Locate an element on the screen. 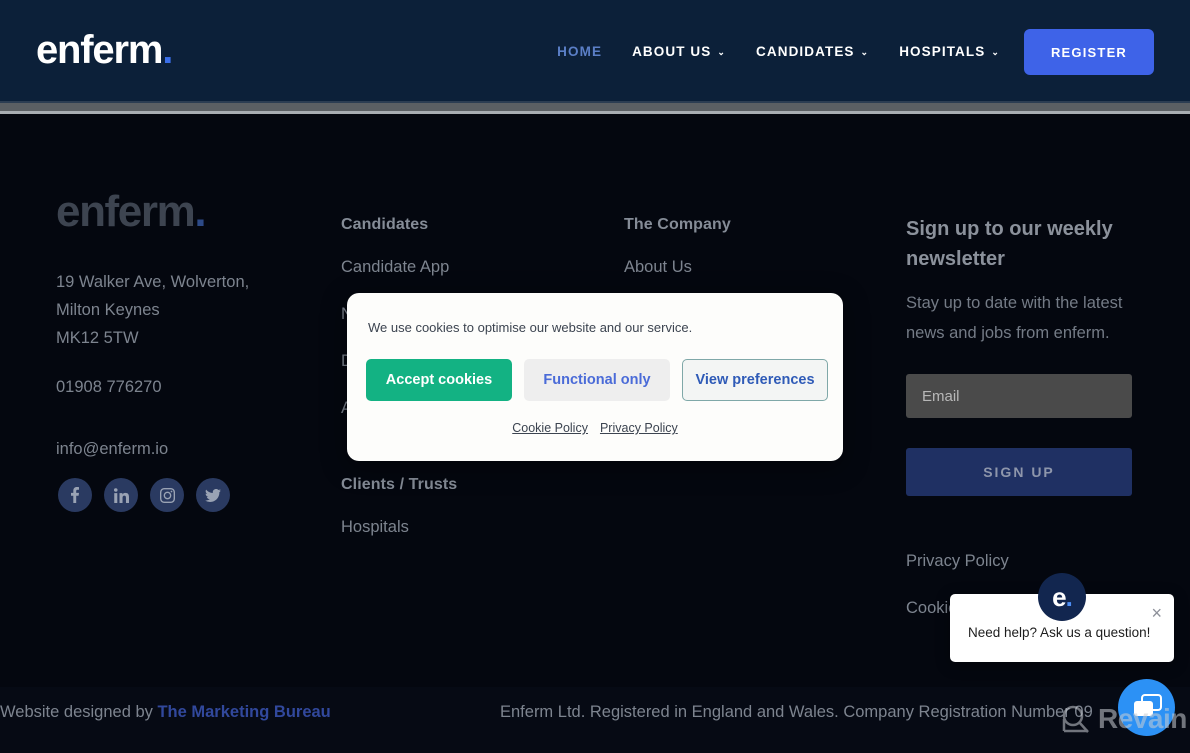  chat-prompt-message: Need help? Ask us a question! is located at coordinates (1059, 632).